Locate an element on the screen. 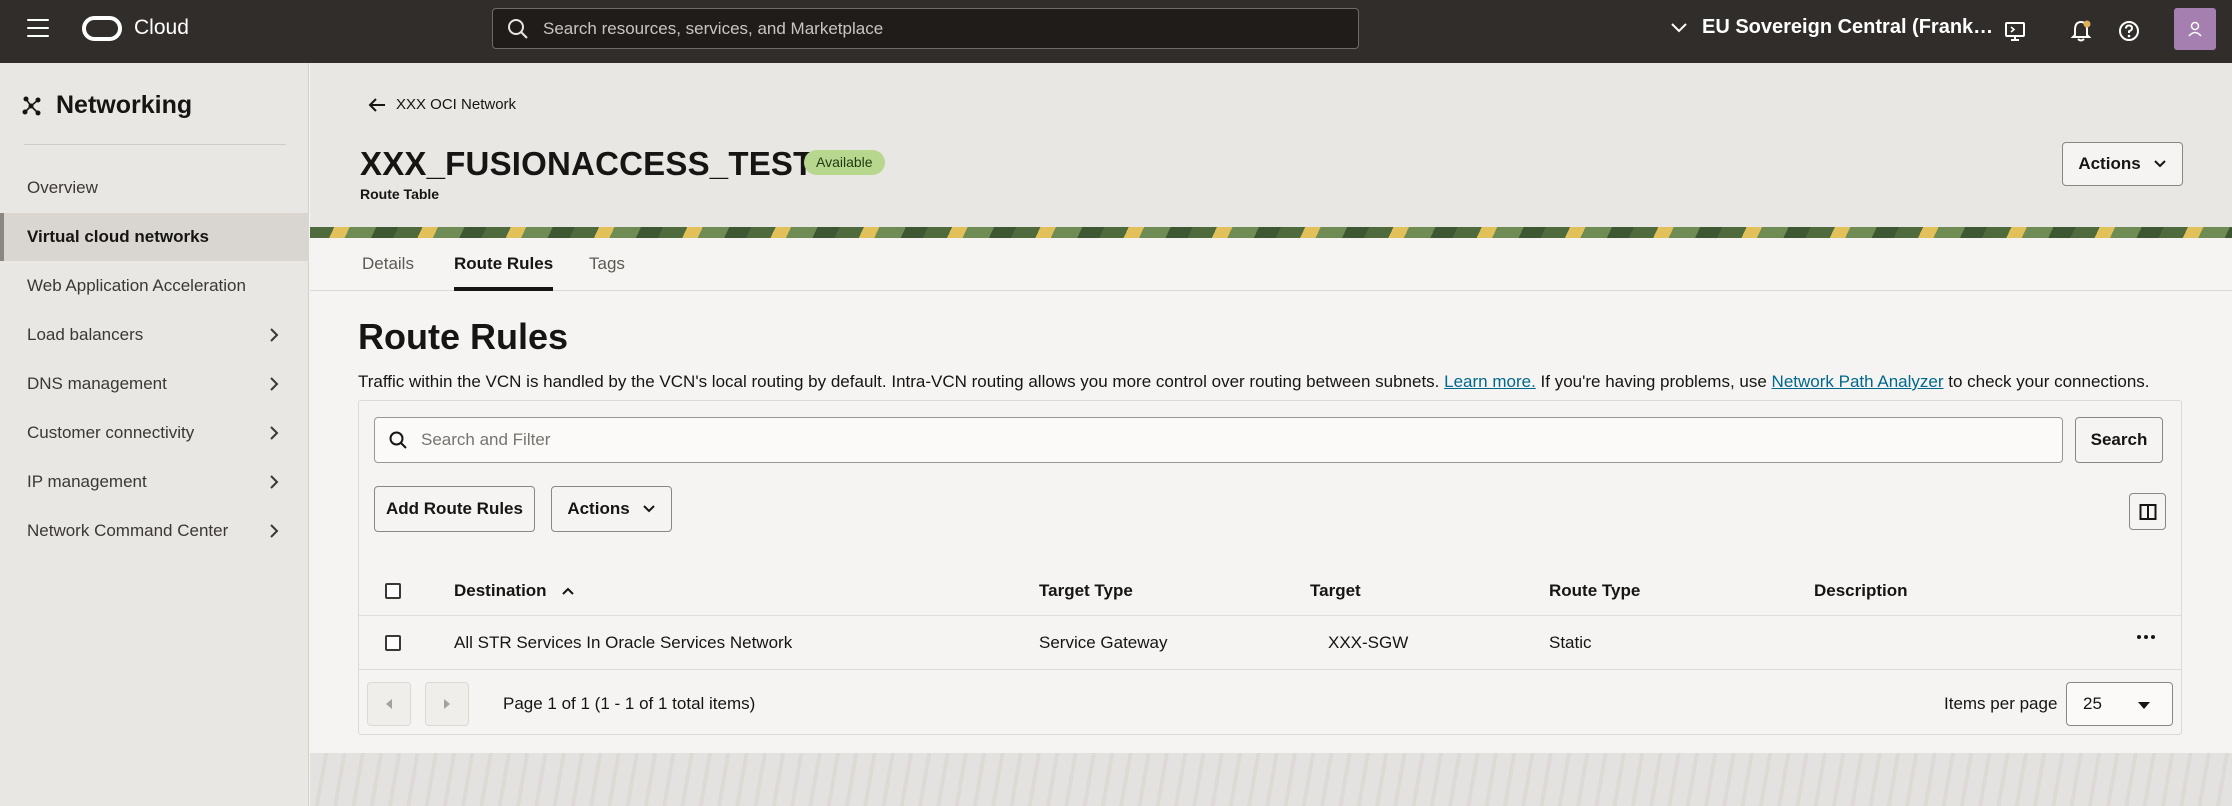  previous-page-button is located at coordinates (389, 704).